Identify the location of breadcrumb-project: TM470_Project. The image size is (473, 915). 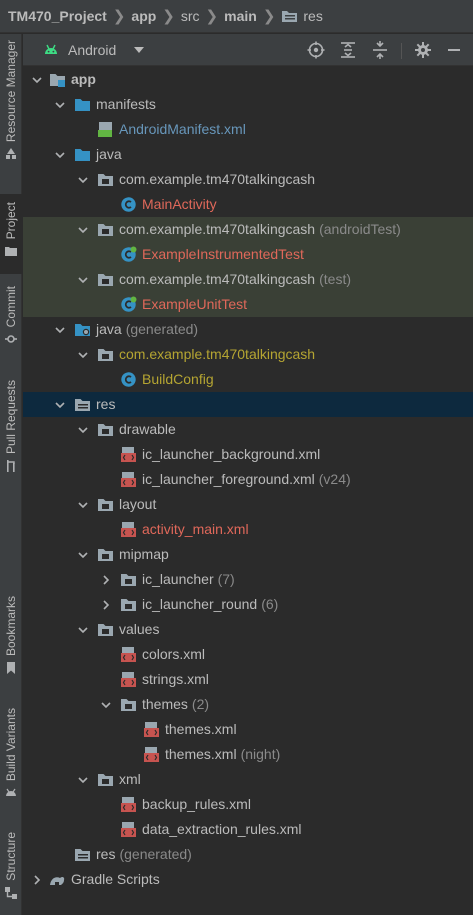
(57, 16).